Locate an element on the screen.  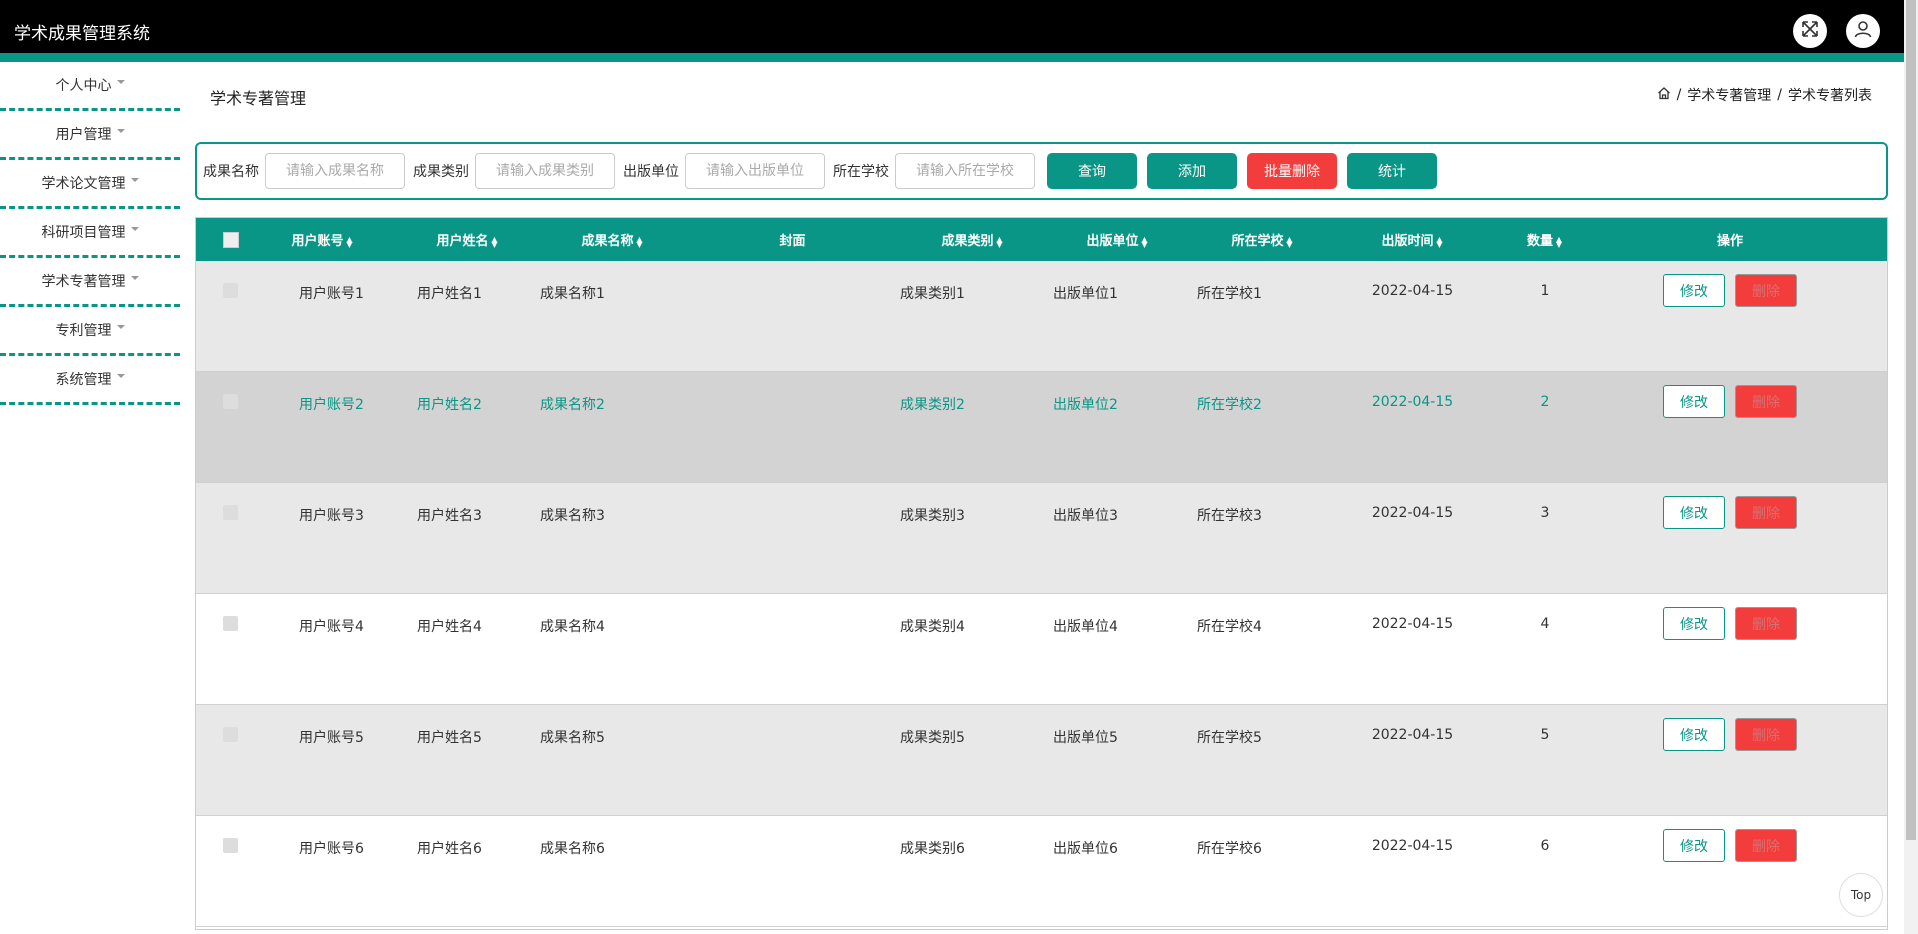
cell-title: 成果名称1 is located at coordinates (572, 294).